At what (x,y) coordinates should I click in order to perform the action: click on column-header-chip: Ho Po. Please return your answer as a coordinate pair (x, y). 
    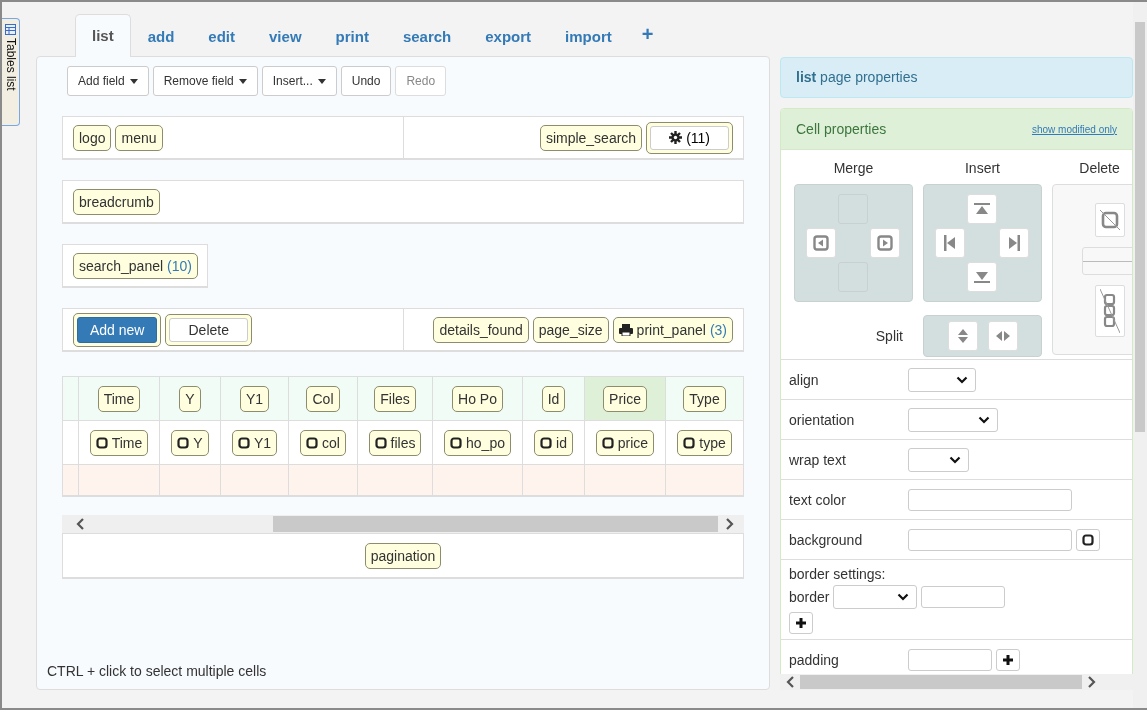
    Looking at the image, I should click on (477, 398).